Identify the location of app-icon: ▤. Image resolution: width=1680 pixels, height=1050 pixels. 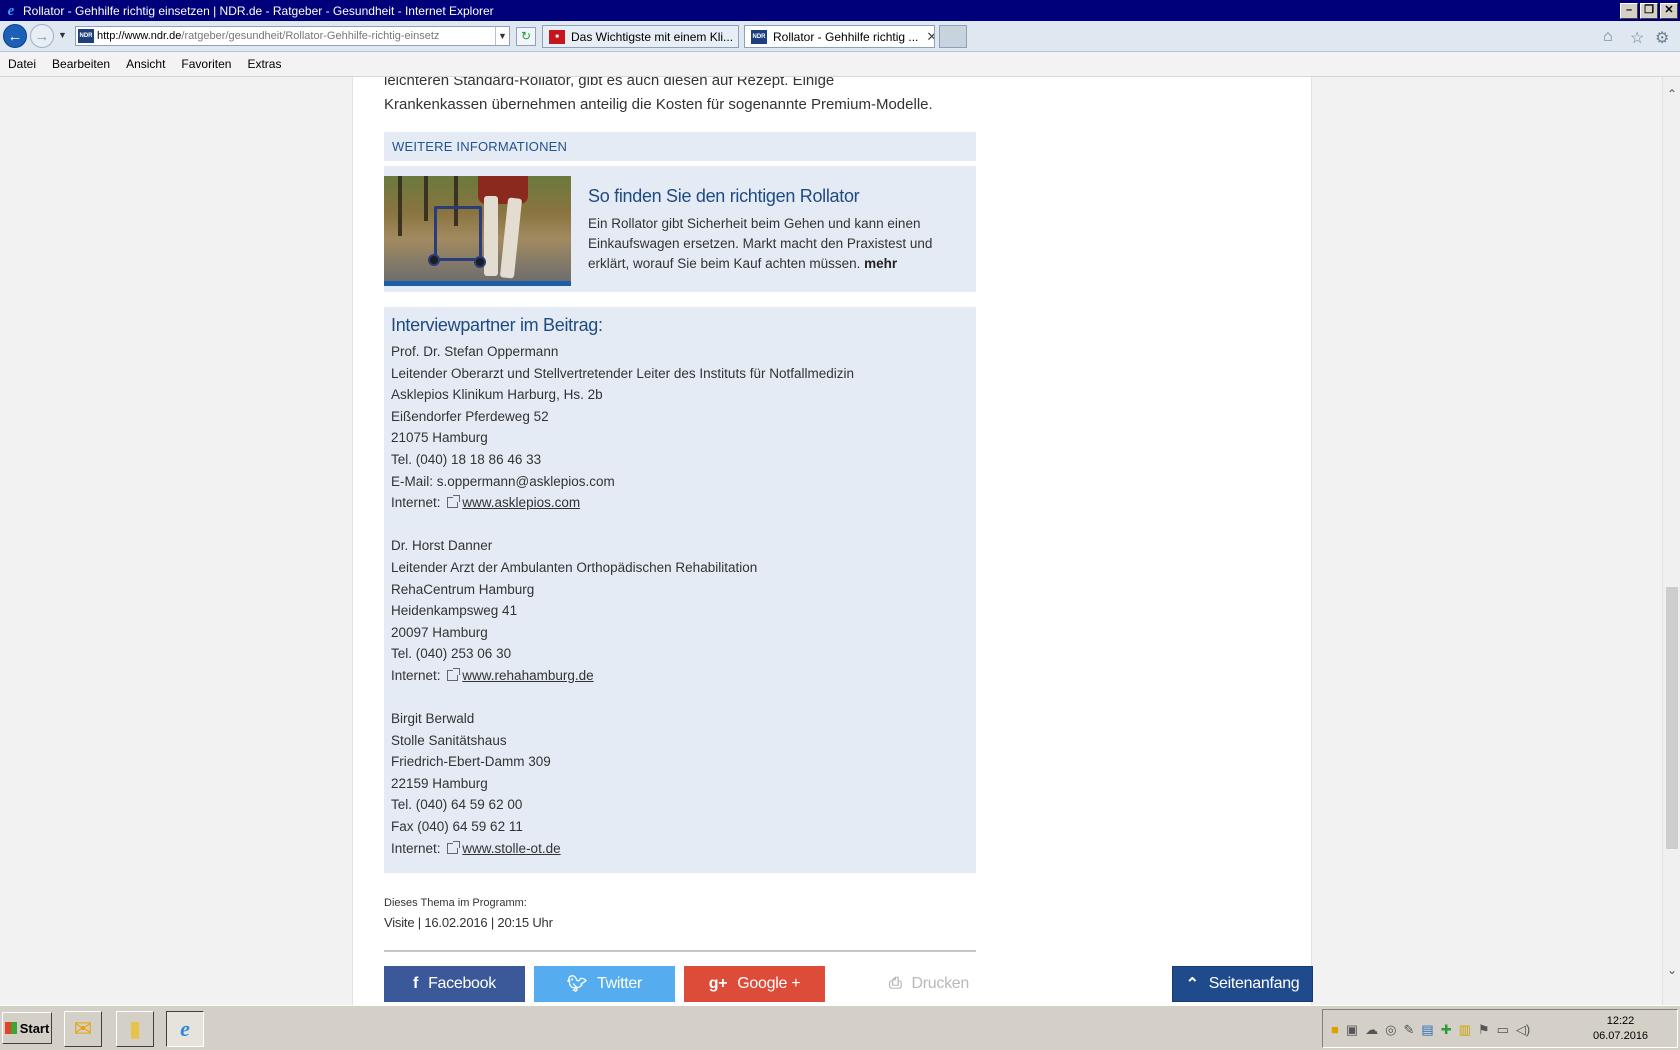
(1427, 1030).